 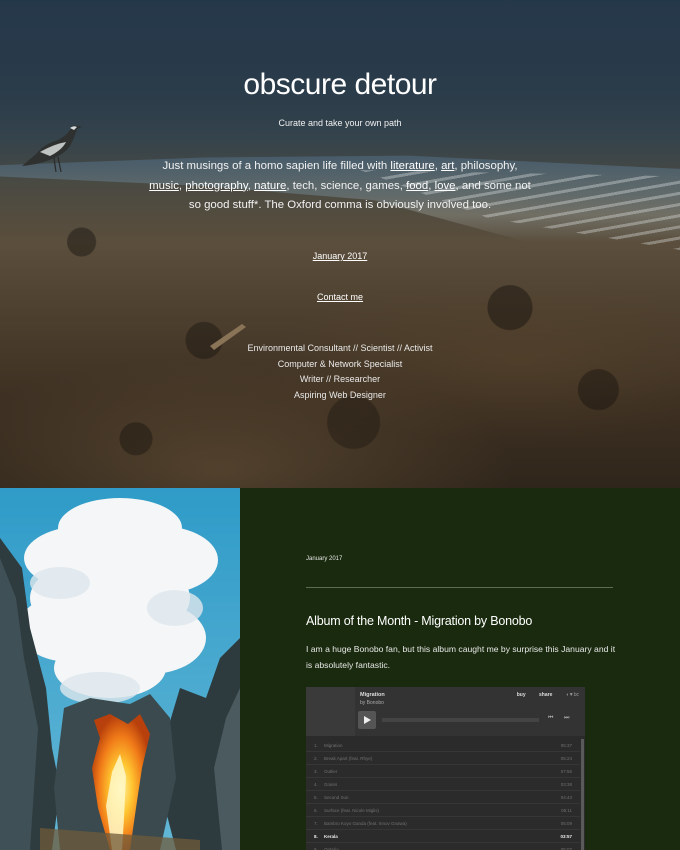 What do you see at coordinates (566, 797) in the screenshot?
I see `track-duration: 04:43` at bounding box center [566, 797].